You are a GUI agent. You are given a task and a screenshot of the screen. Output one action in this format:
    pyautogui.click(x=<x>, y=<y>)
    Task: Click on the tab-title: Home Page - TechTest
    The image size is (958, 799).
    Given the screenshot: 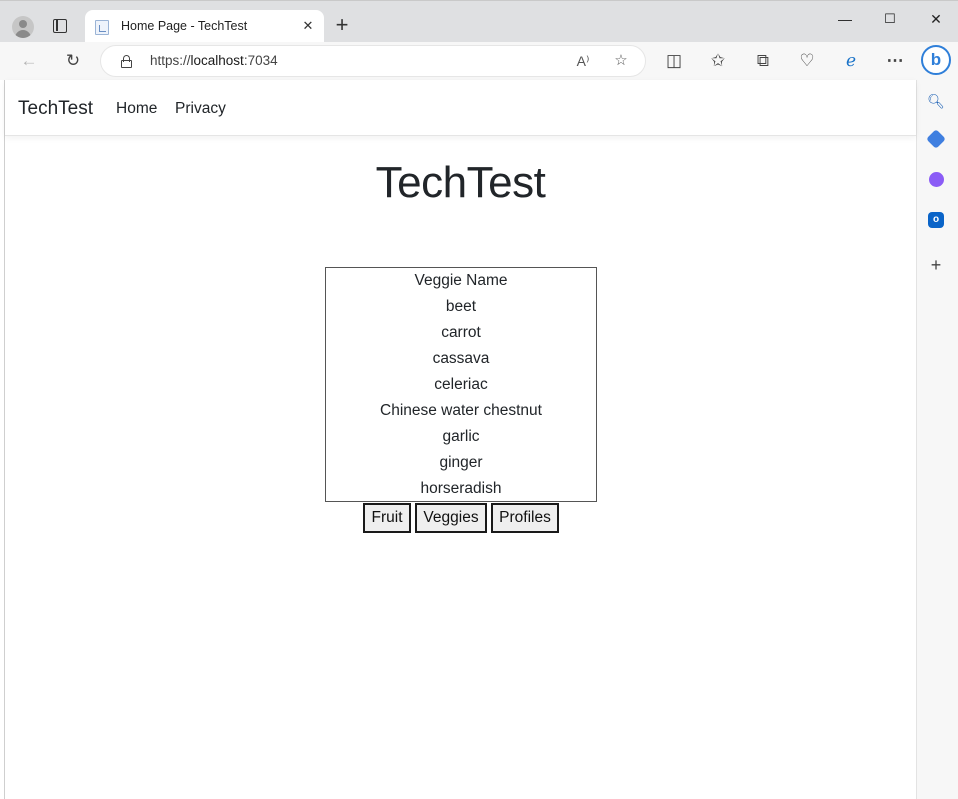 What is the action you would take?
    pyautogui.click(x=184, y=26)
    